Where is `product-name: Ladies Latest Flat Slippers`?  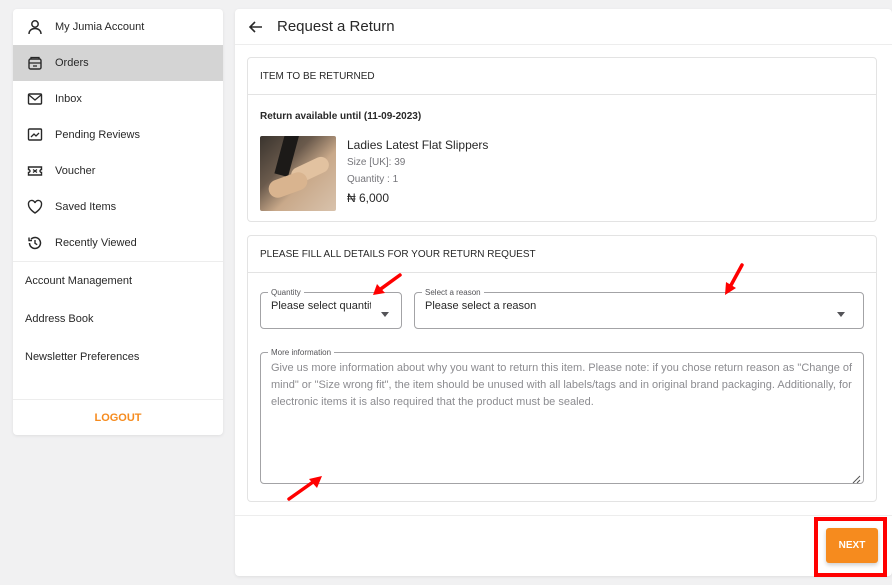
product-name: Ladies Latest Flat Slippers is located at coordinates (418, 145).